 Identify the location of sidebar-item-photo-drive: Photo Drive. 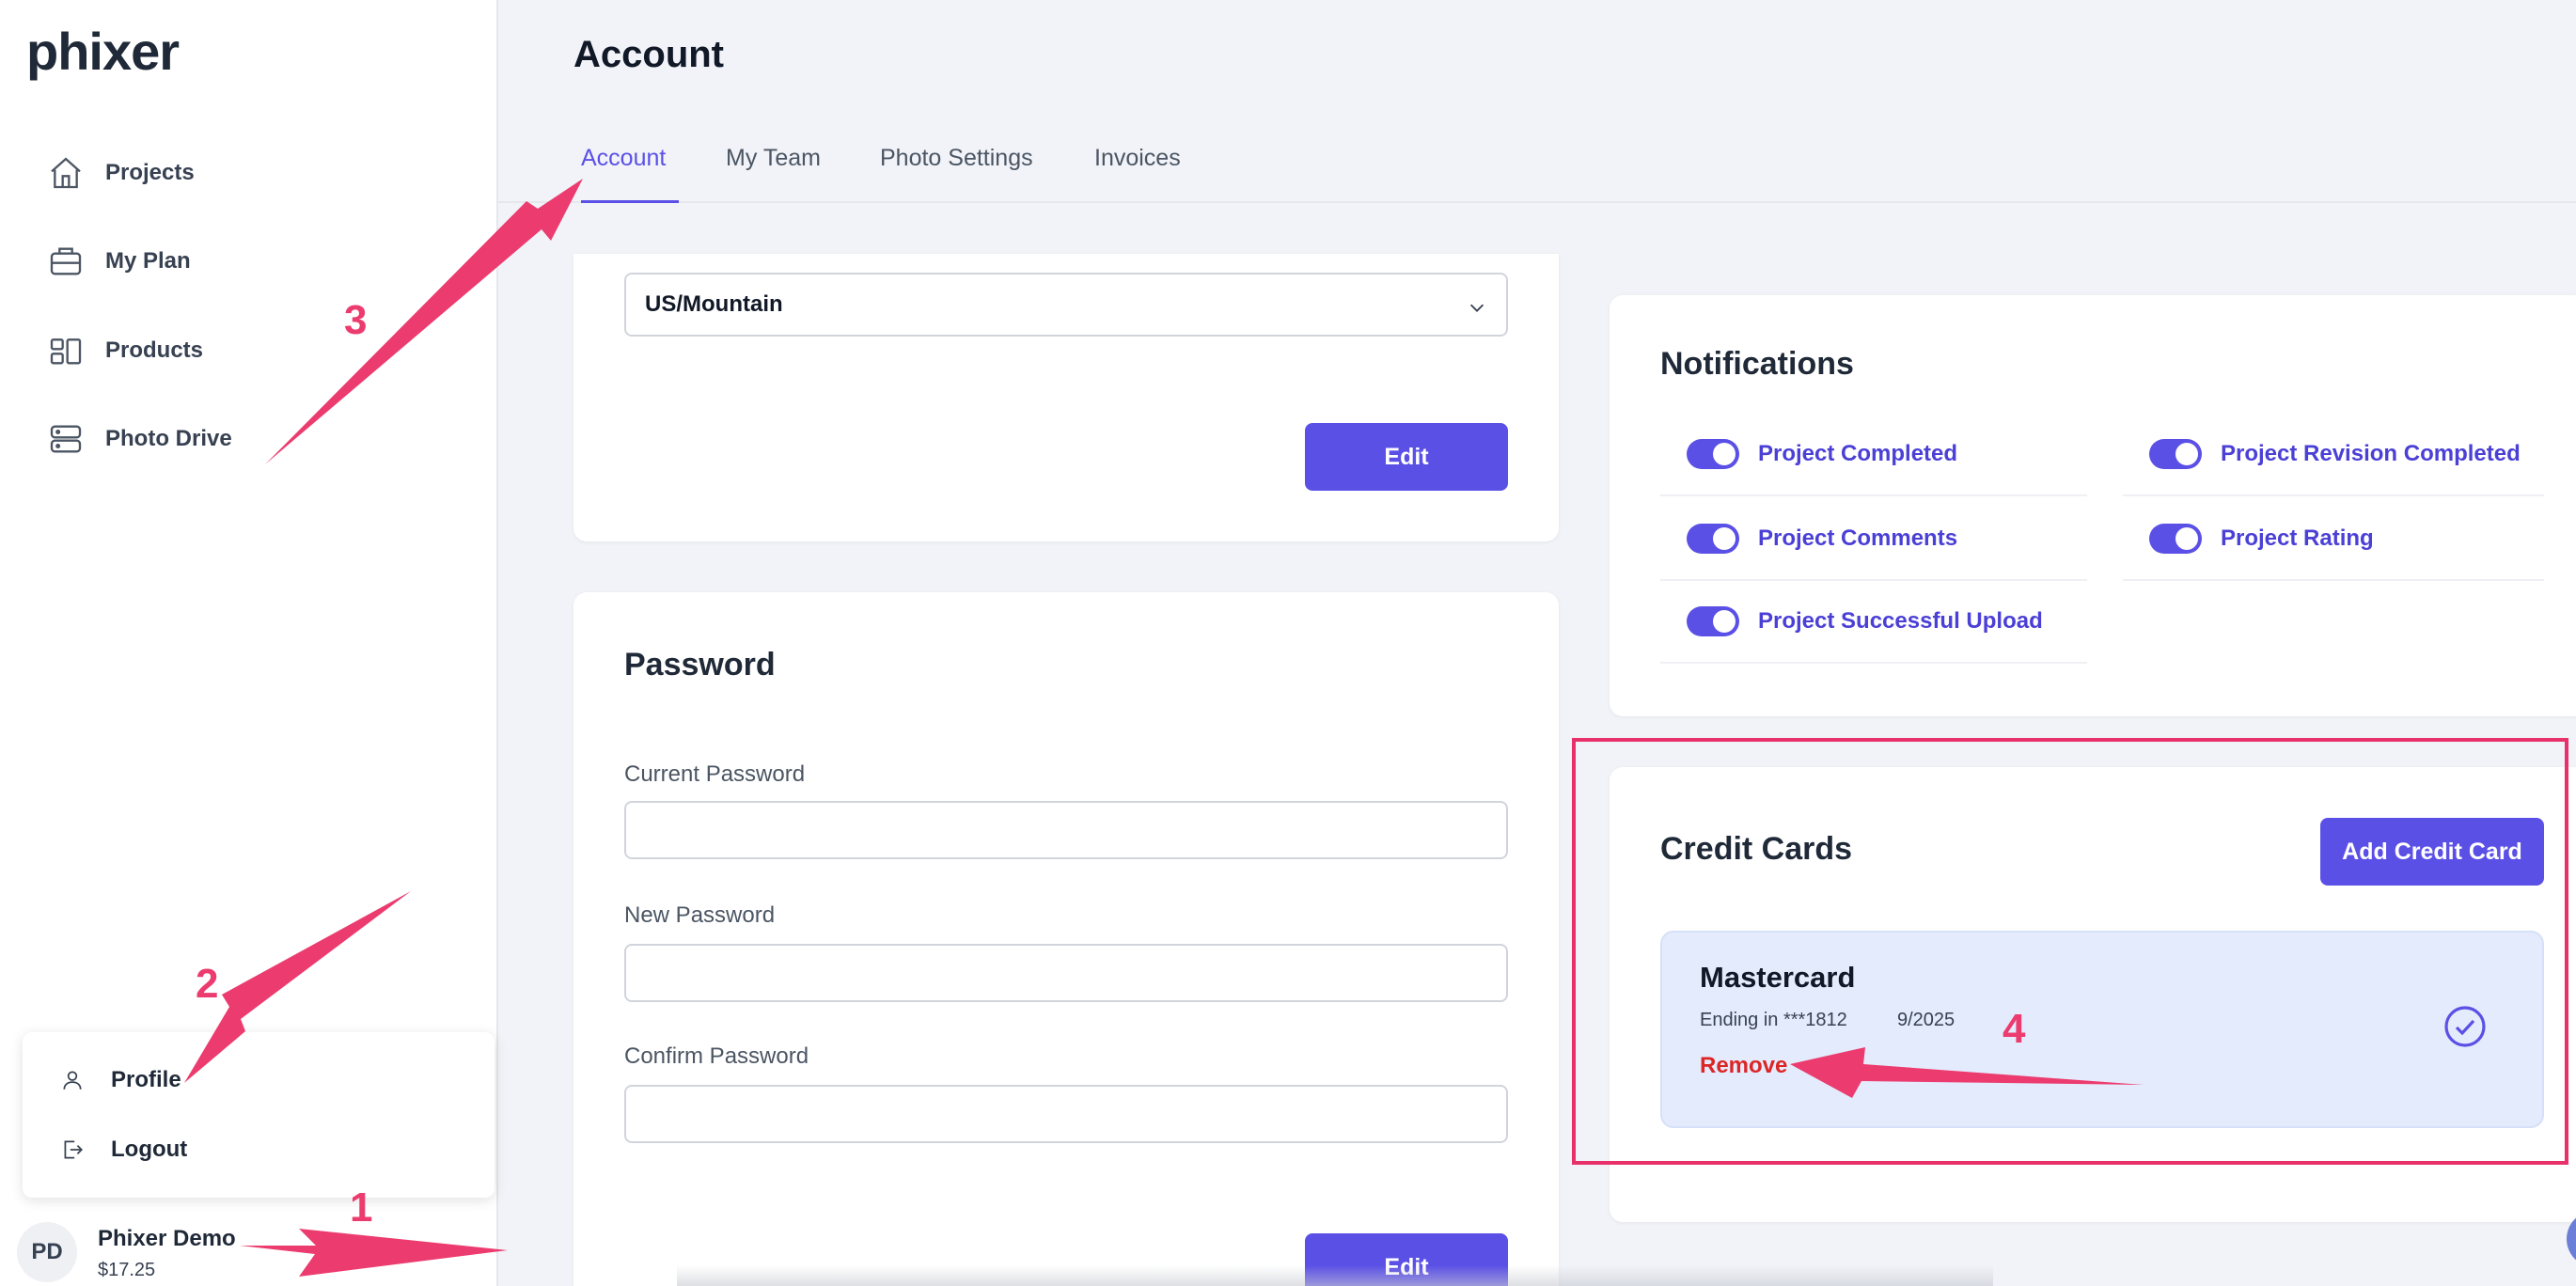
(140, 439).